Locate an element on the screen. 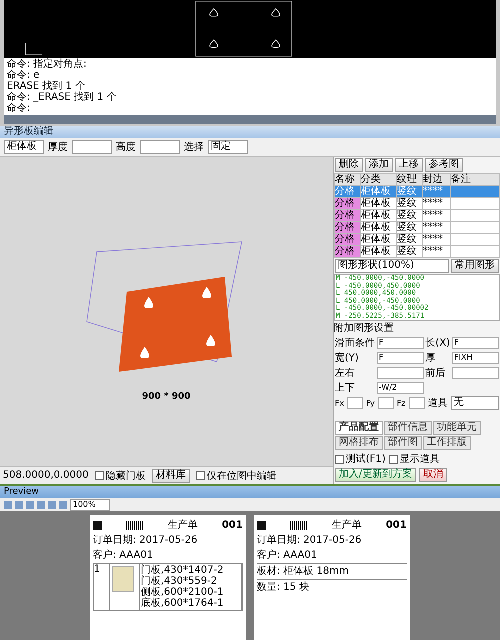  field-label: 宽(Y) is located at coordinates (347, 358).